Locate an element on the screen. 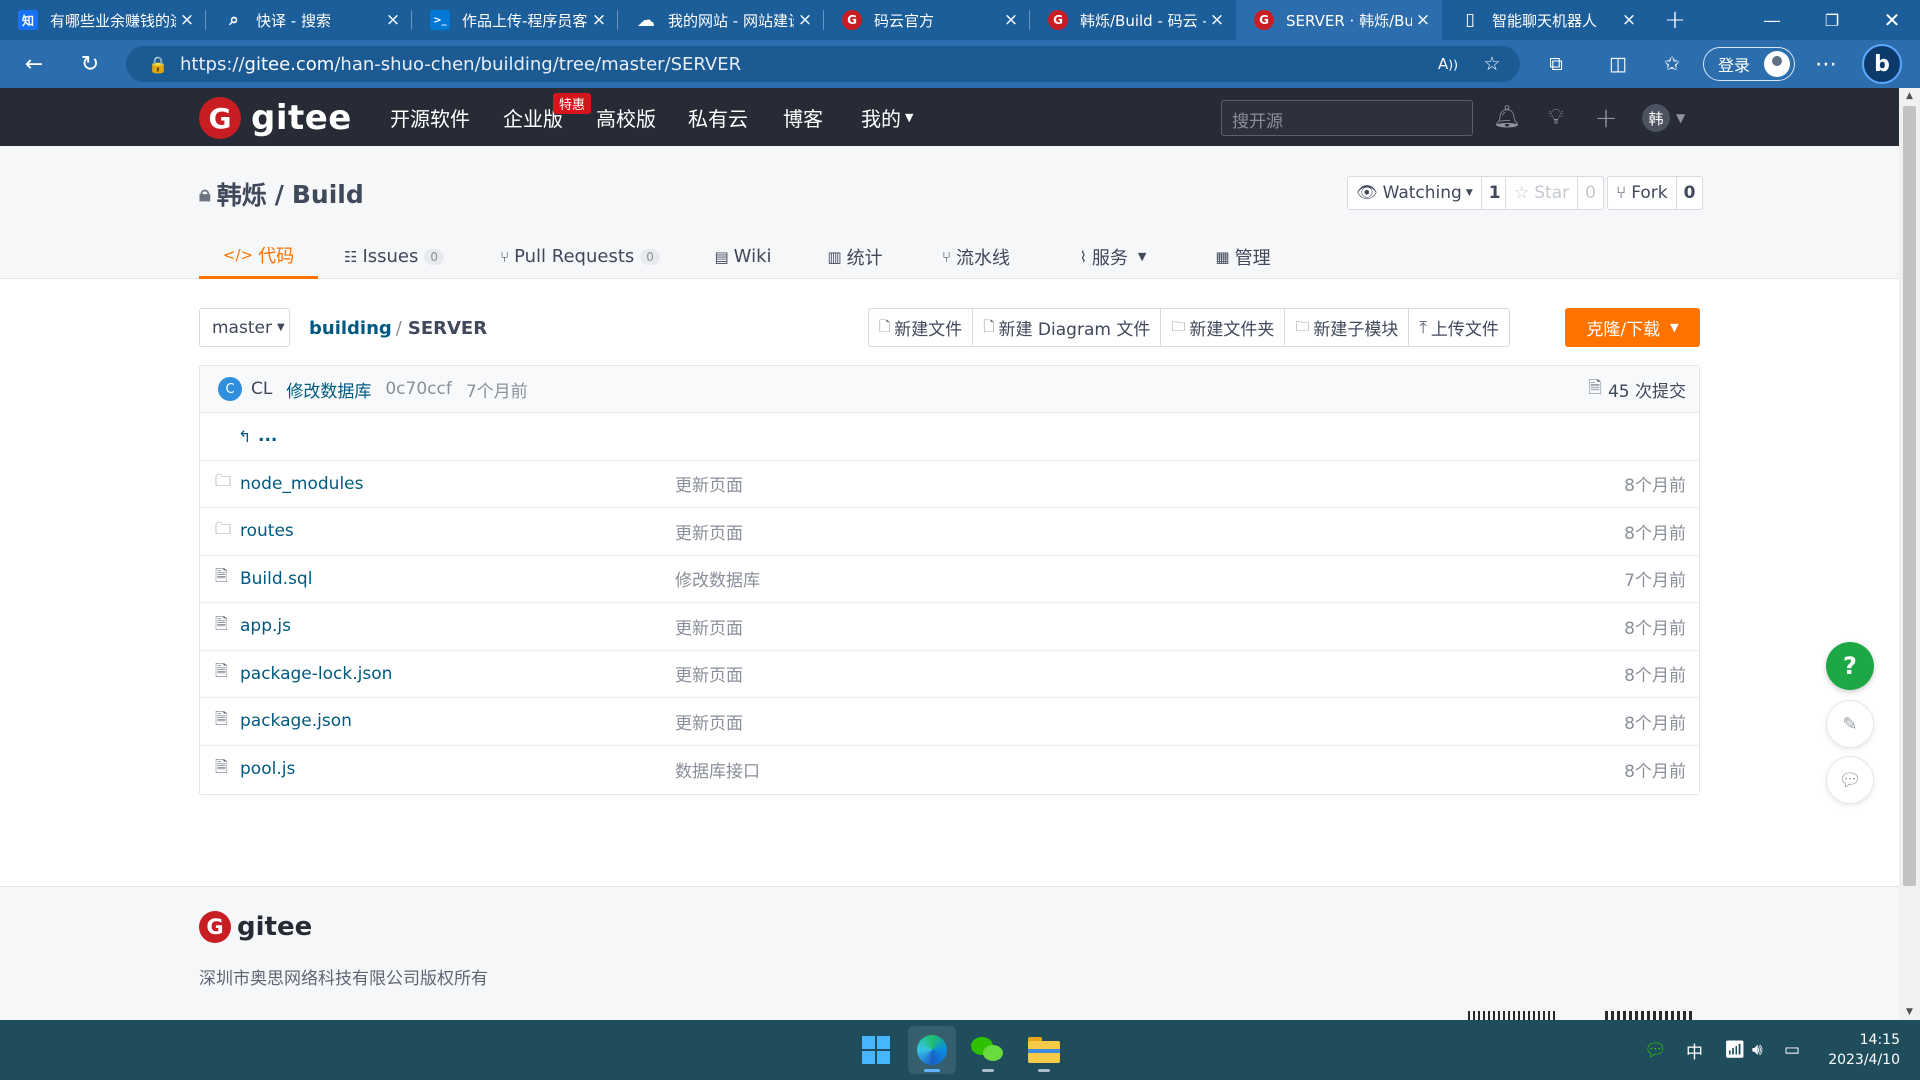 The width and height of the screenshot is (1920, 1080). nav-blog: 博客 is located at coordinates (803, 117).